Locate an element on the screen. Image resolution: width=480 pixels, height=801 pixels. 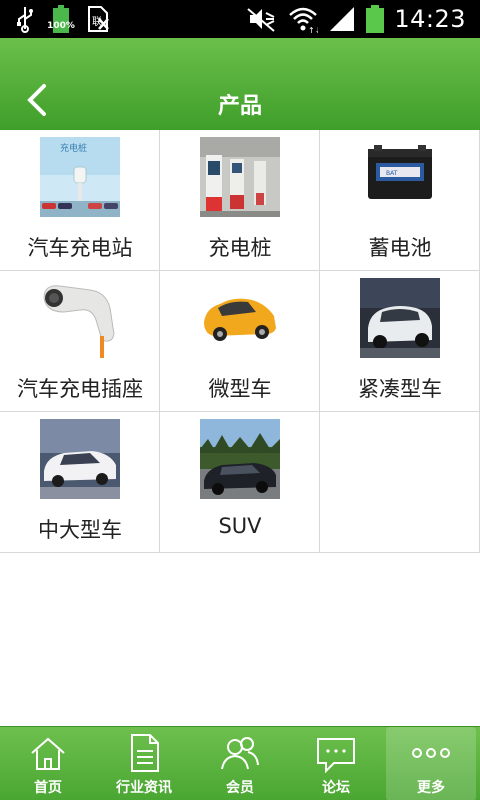
svg-text: 充电桩 is located at coordinates (73, 148).